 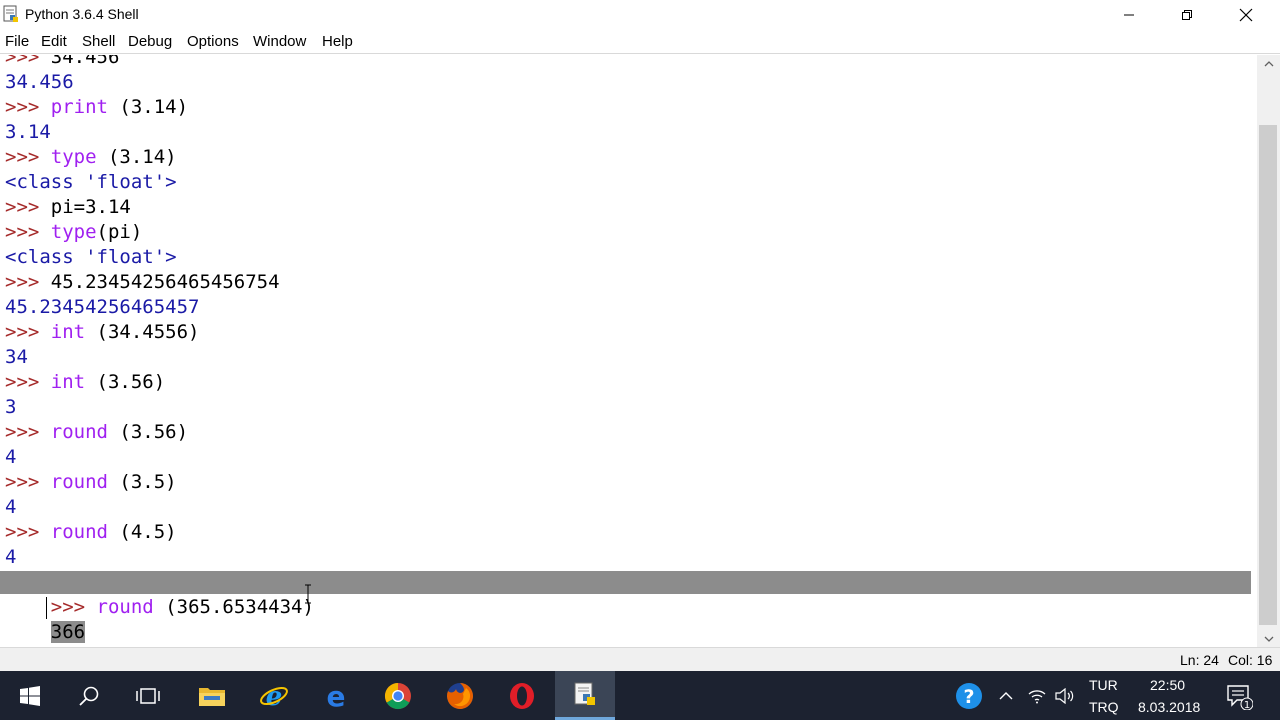 I want to click on shell-output-line: 3, so click(x=10, y=407).